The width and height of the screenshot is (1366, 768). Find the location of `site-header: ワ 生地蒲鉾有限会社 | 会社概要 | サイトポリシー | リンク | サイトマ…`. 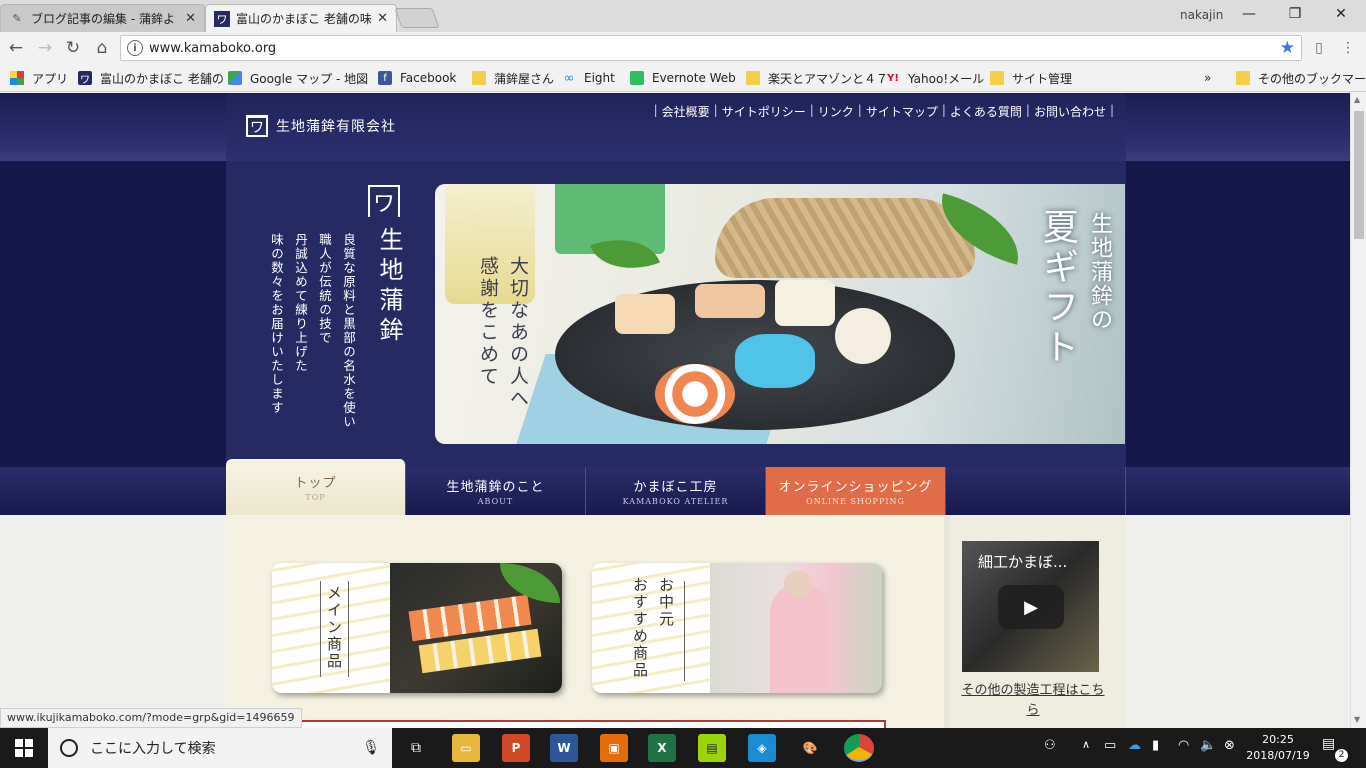

site-header: ワ 生地蒲鉾有限会社 | 会社概要 | サイトポリシー | リンク | サイトマ… is located at coordinates (675, 127).